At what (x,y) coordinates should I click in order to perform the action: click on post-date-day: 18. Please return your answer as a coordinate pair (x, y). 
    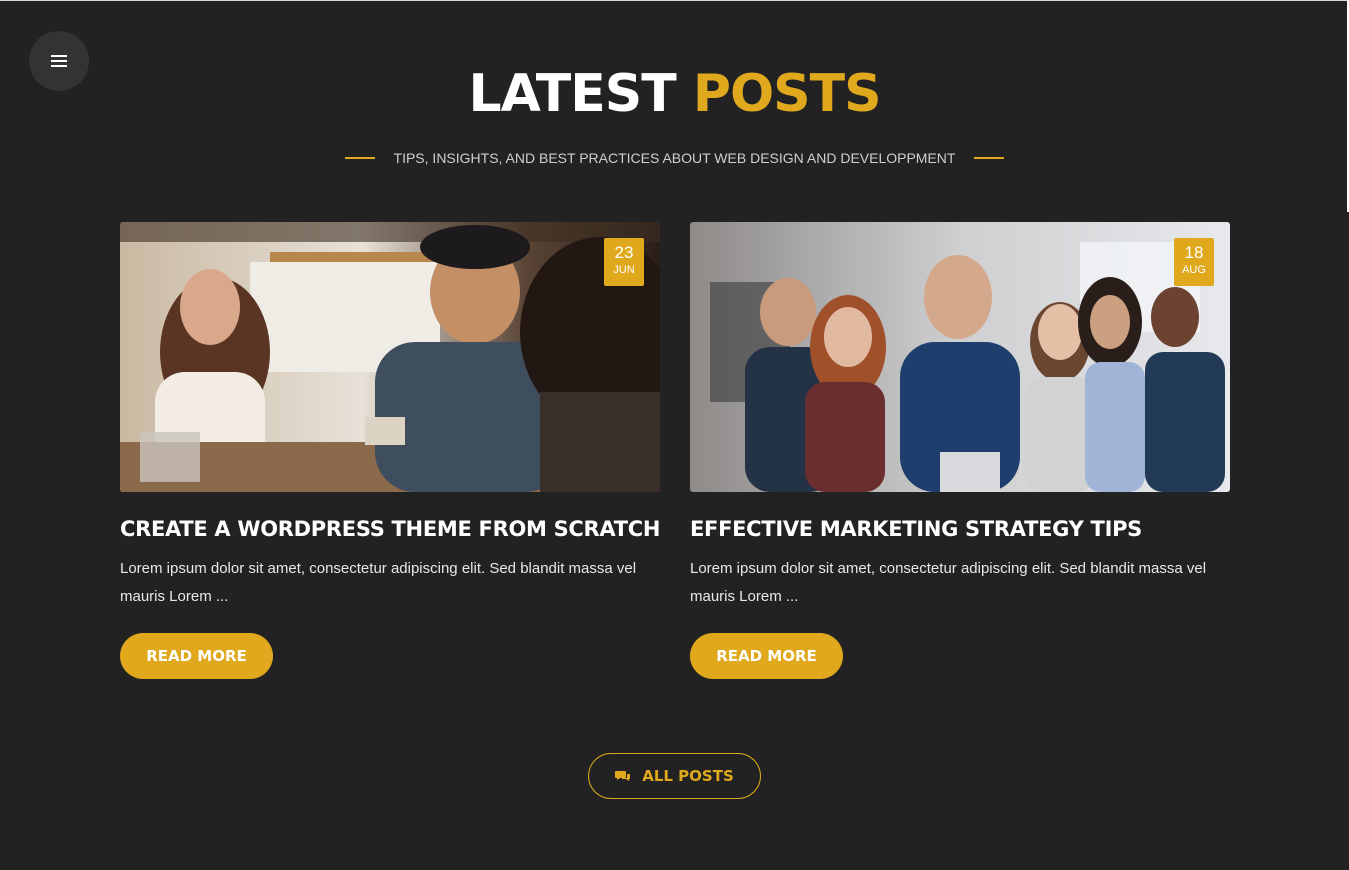
    Looking at the image, I should click on (1194, 252).